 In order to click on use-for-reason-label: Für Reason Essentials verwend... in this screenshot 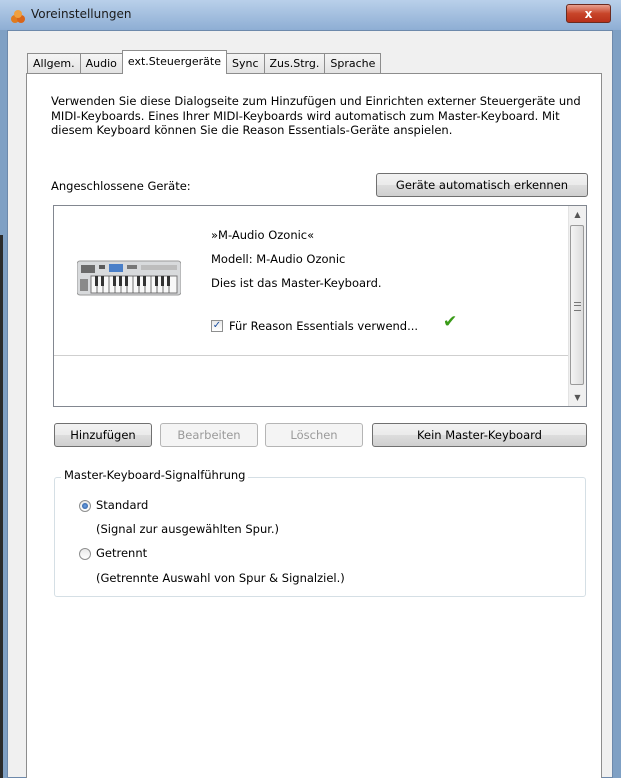, I will do `click(324, 326)`.